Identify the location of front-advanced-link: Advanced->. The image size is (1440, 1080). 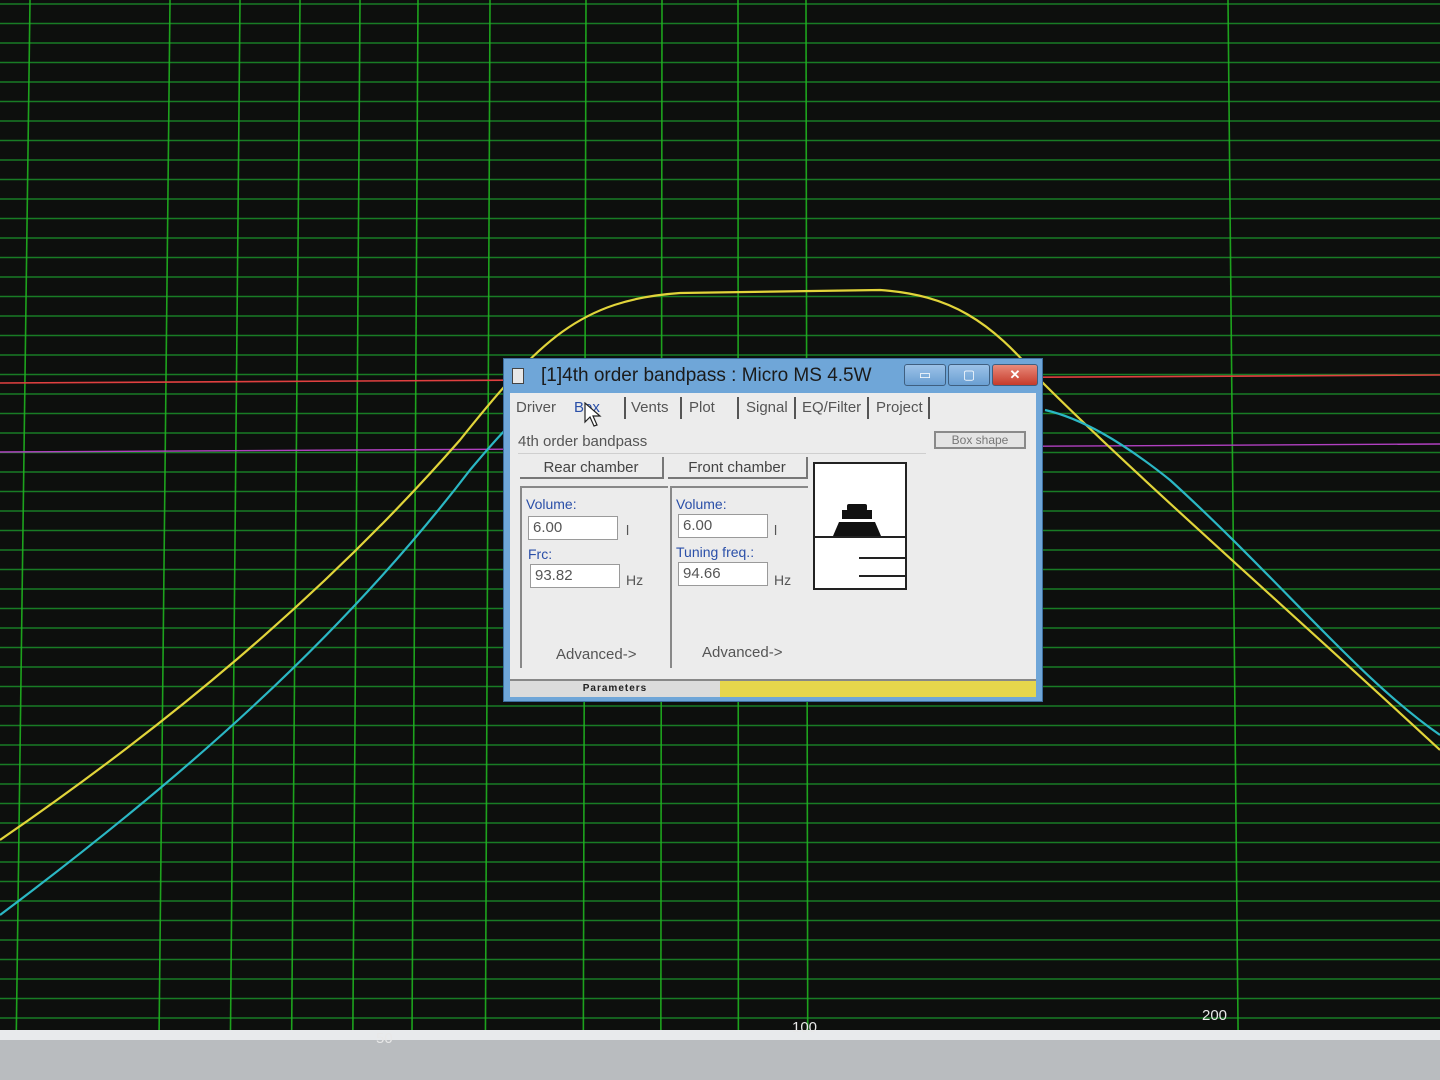
(742, 652).